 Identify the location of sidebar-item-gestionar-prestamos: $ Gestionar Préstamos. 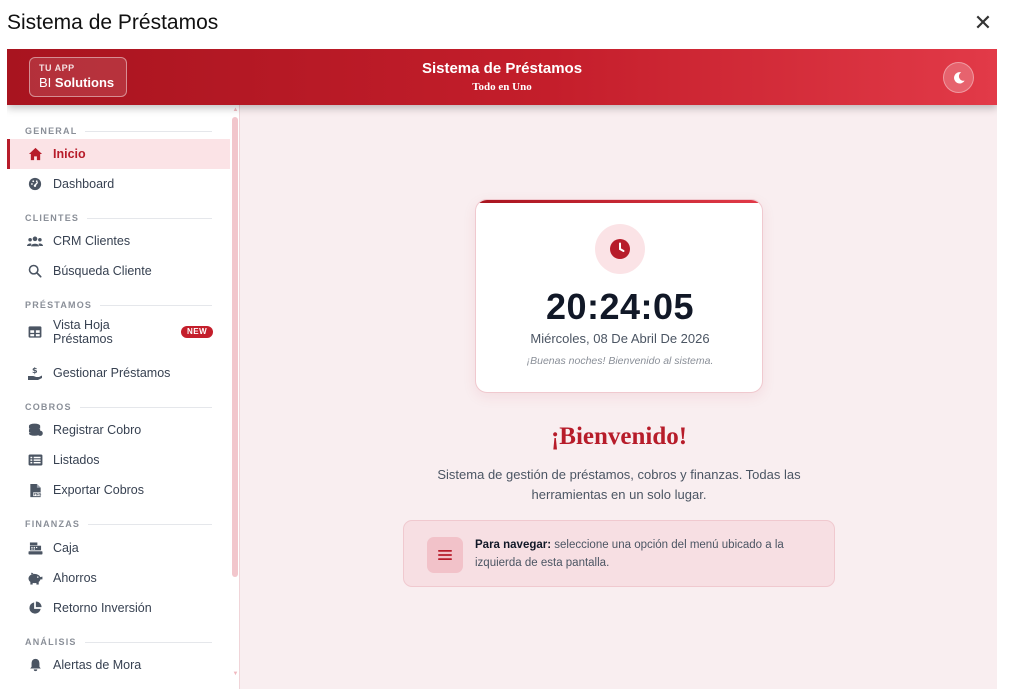
(118, 373).